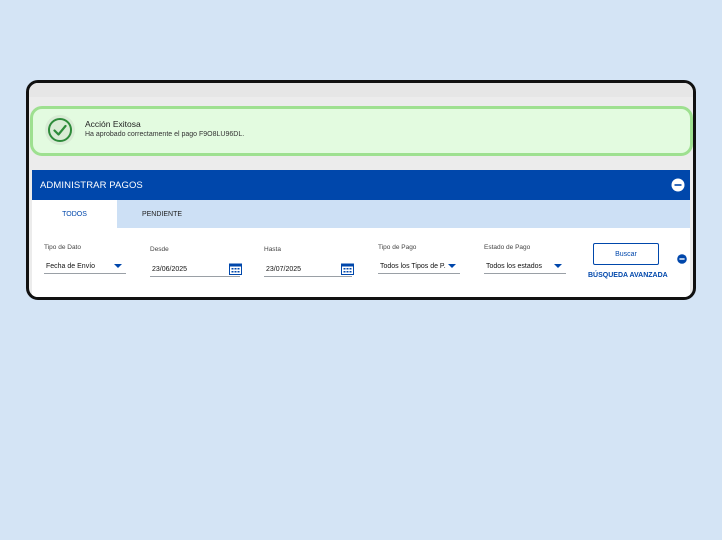 The image size is (722, 540). What do you see at coordinates (628, 275) in the screenshot?
I see `advanced-search-link: BÚSQUEDA AVANZADA` at bounding box center [628, 275].